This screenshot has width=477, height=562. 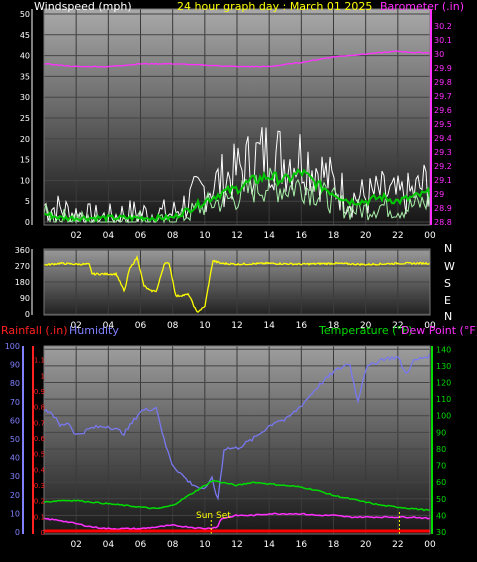 I want to click on rainfall-y-tick-label: 1.1, so click(x=39, y=361).